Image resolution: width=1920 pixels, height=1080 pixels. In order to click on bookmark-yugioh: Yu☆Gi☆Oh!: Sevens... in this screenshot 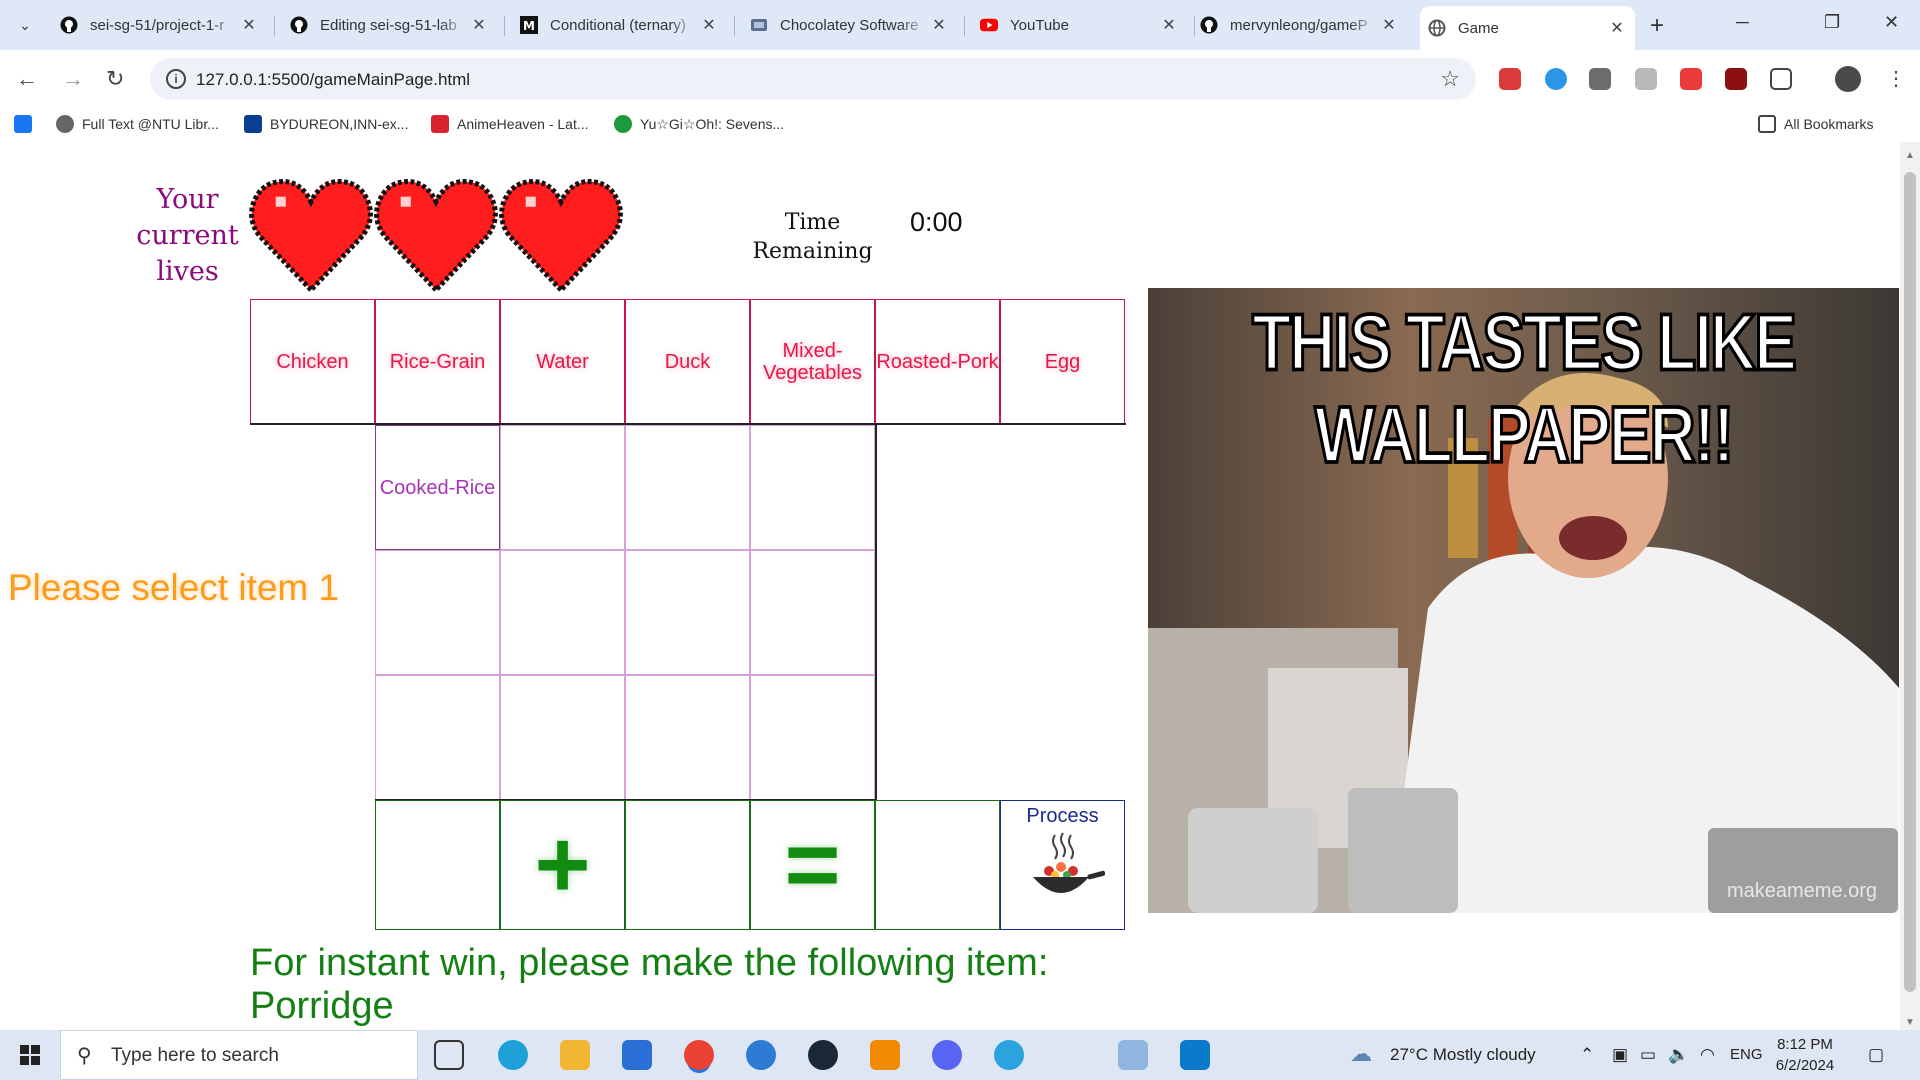, I will do `click(699, 124)`.